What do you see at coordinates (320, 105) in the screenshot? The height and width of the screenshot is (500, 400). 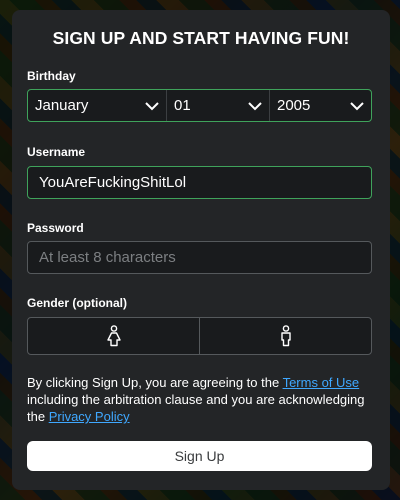 I see `year-select: 2005` at bounding box center [320, 105].